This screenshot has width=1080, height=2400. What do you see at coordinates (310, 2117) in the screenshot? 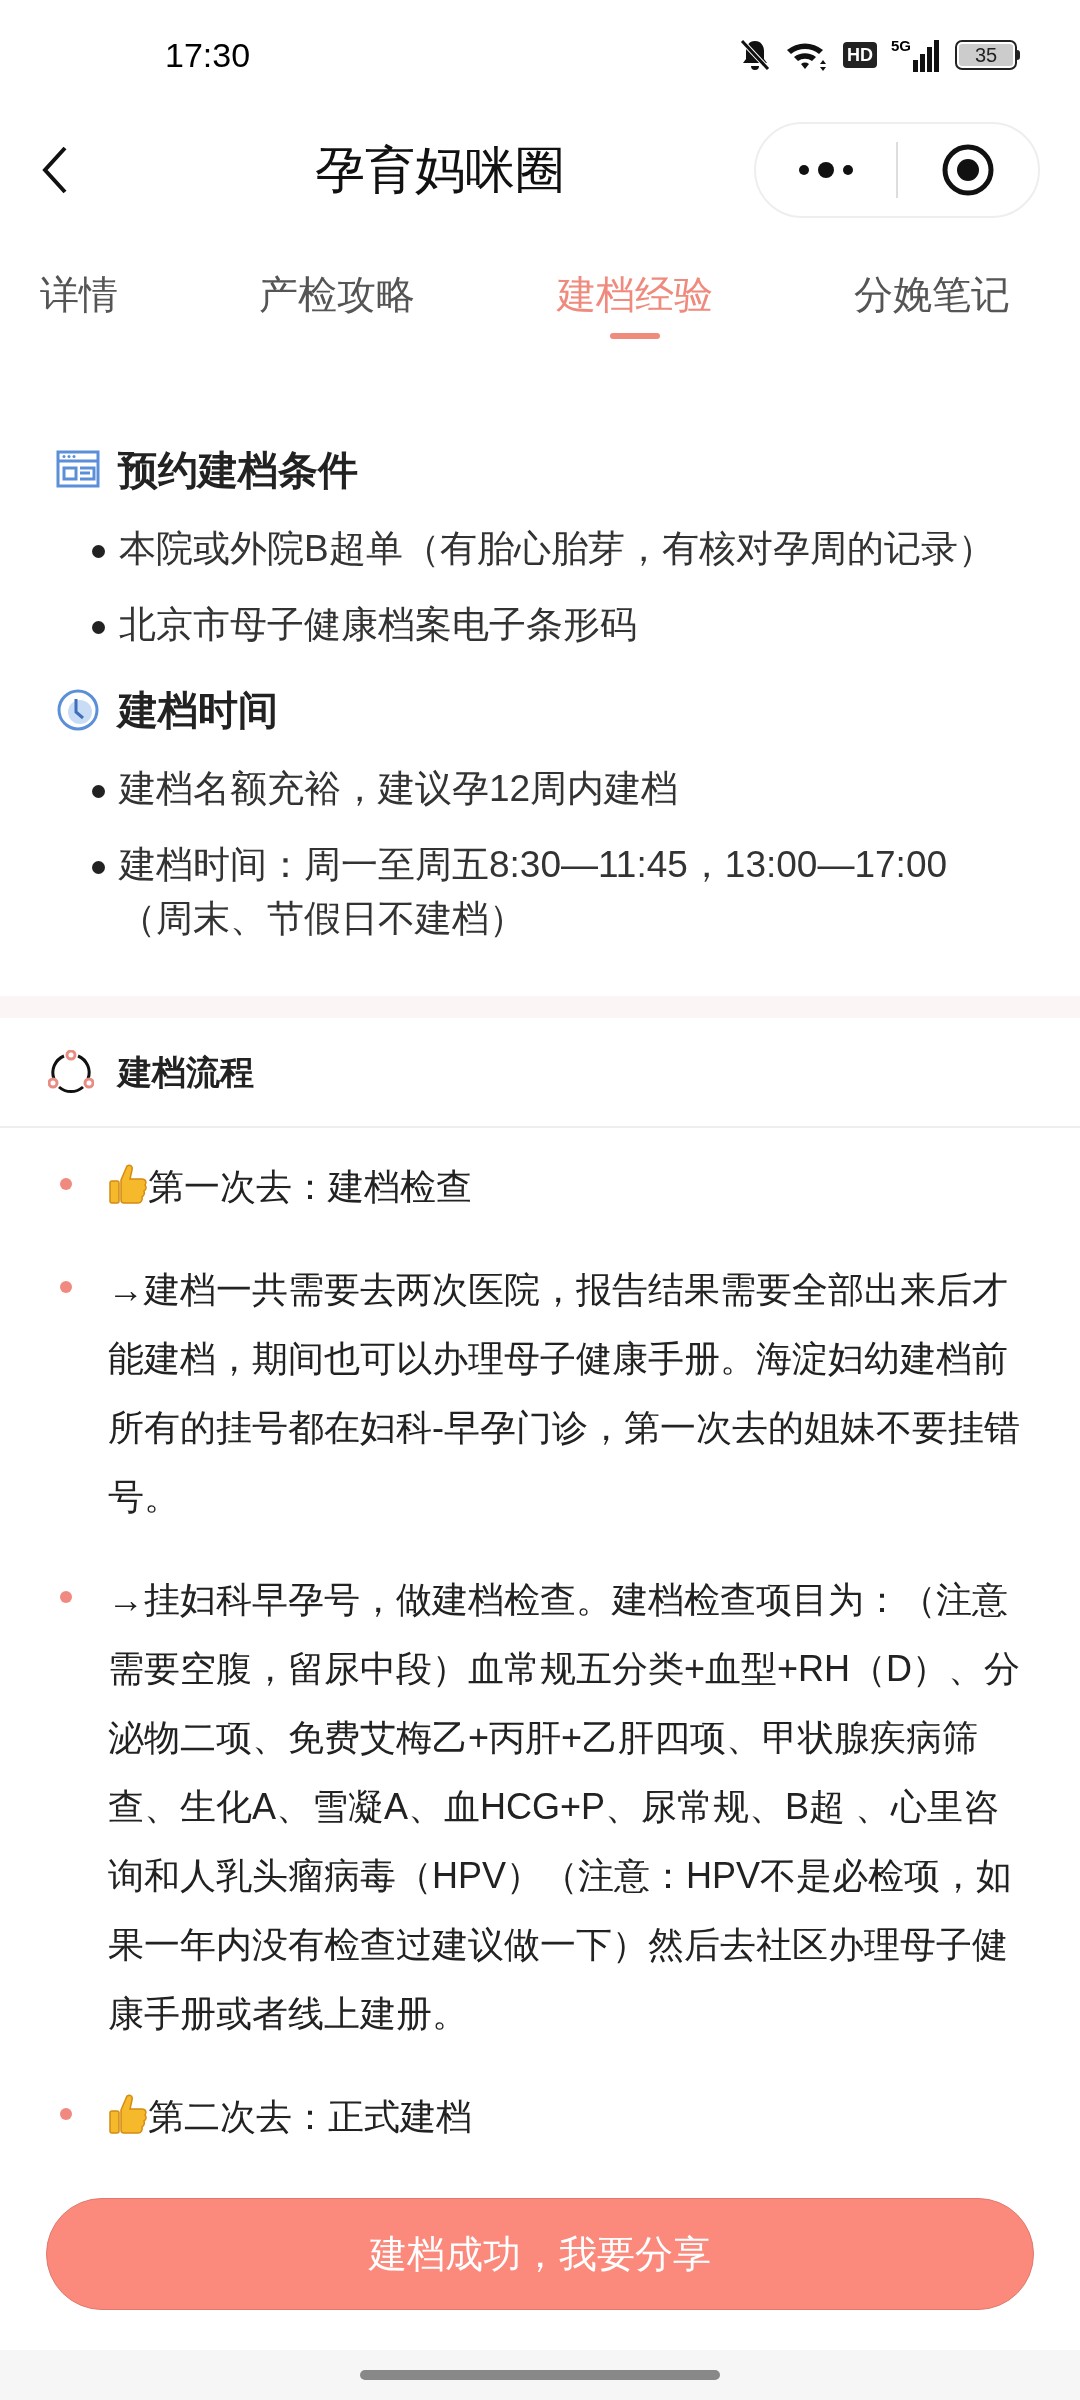
I see `step-text: 第二次去：正式建档` at bounding box center [310, 2117].